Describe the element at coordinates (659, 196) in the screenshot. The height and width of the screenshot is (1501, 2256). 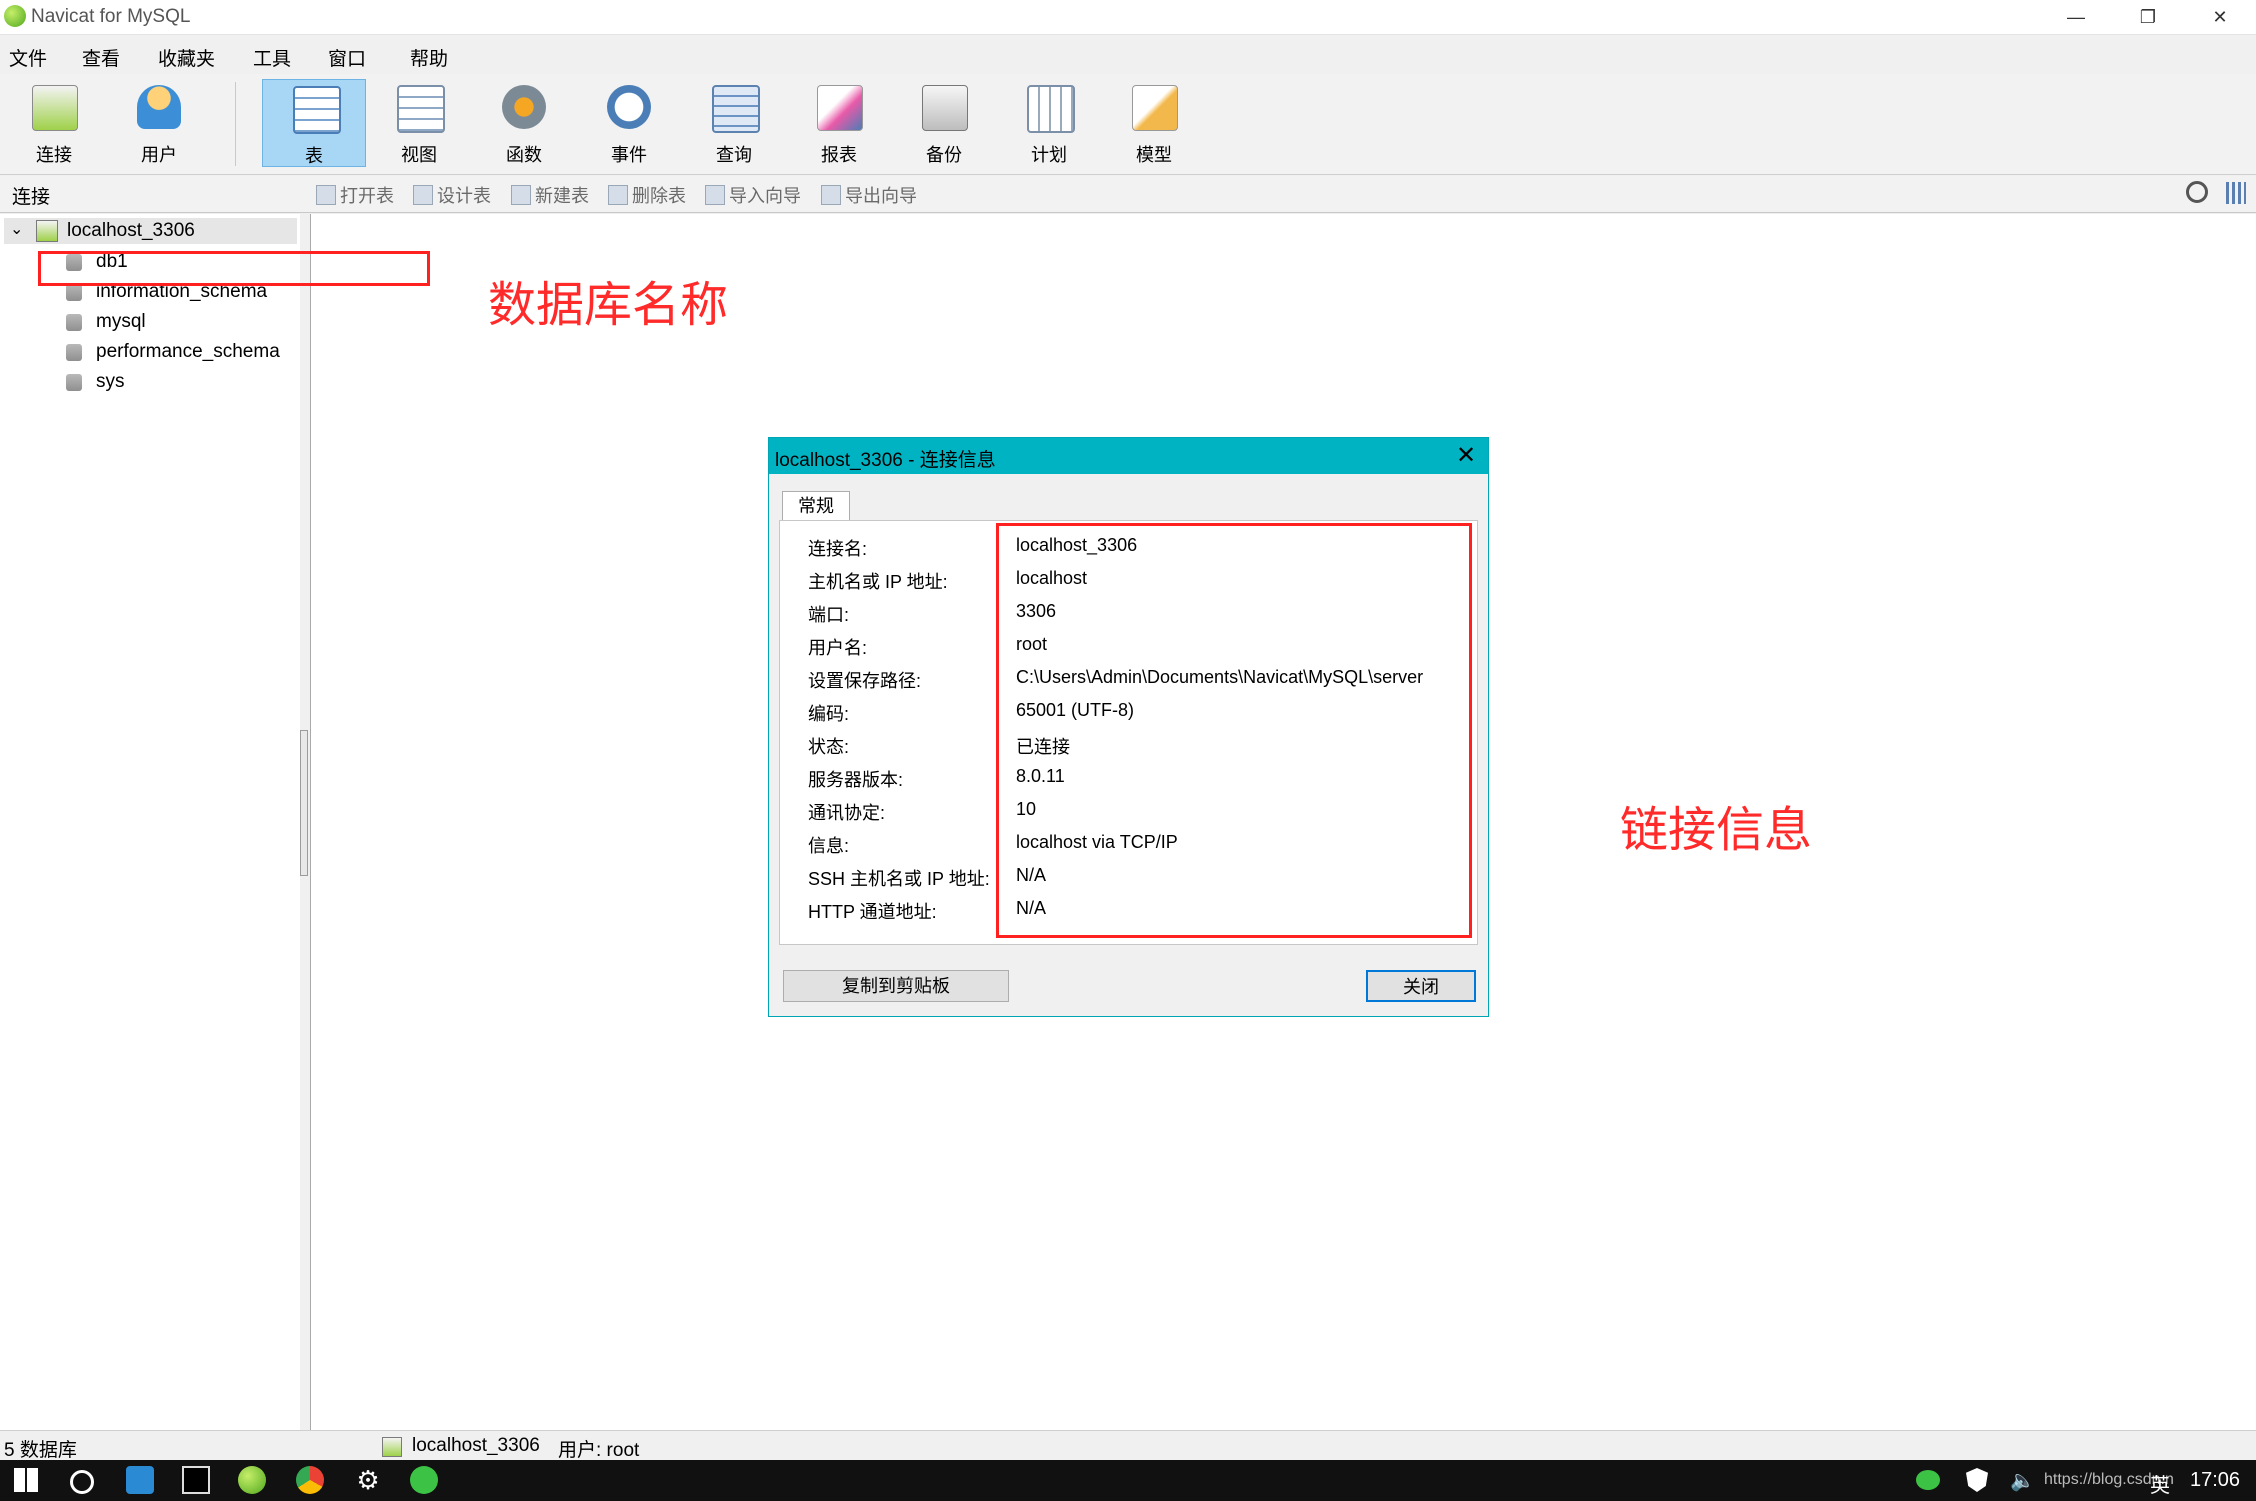
I see `delete-table-label: 删除表` at that location.